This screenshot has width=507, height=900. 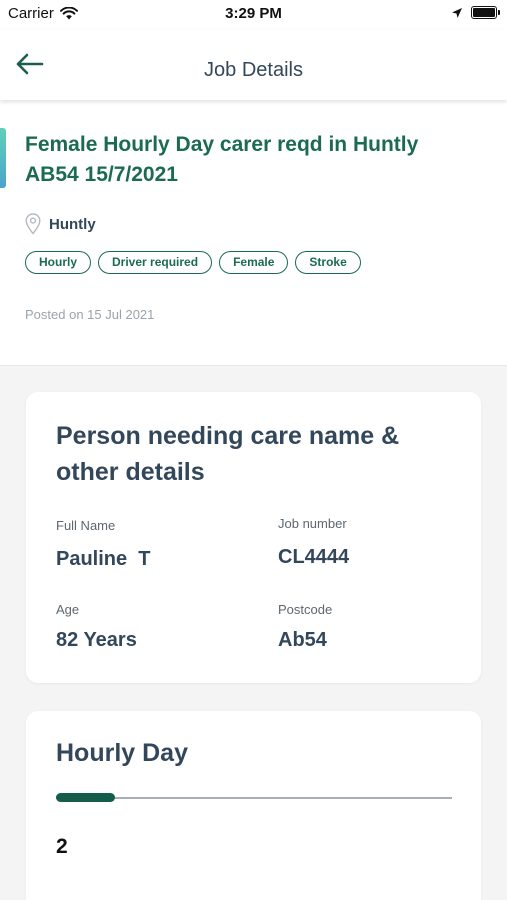 What do you see at coordinates (68, 609) in the screenshot?
I see `age-label: Age` at bounding box center [68, 609].